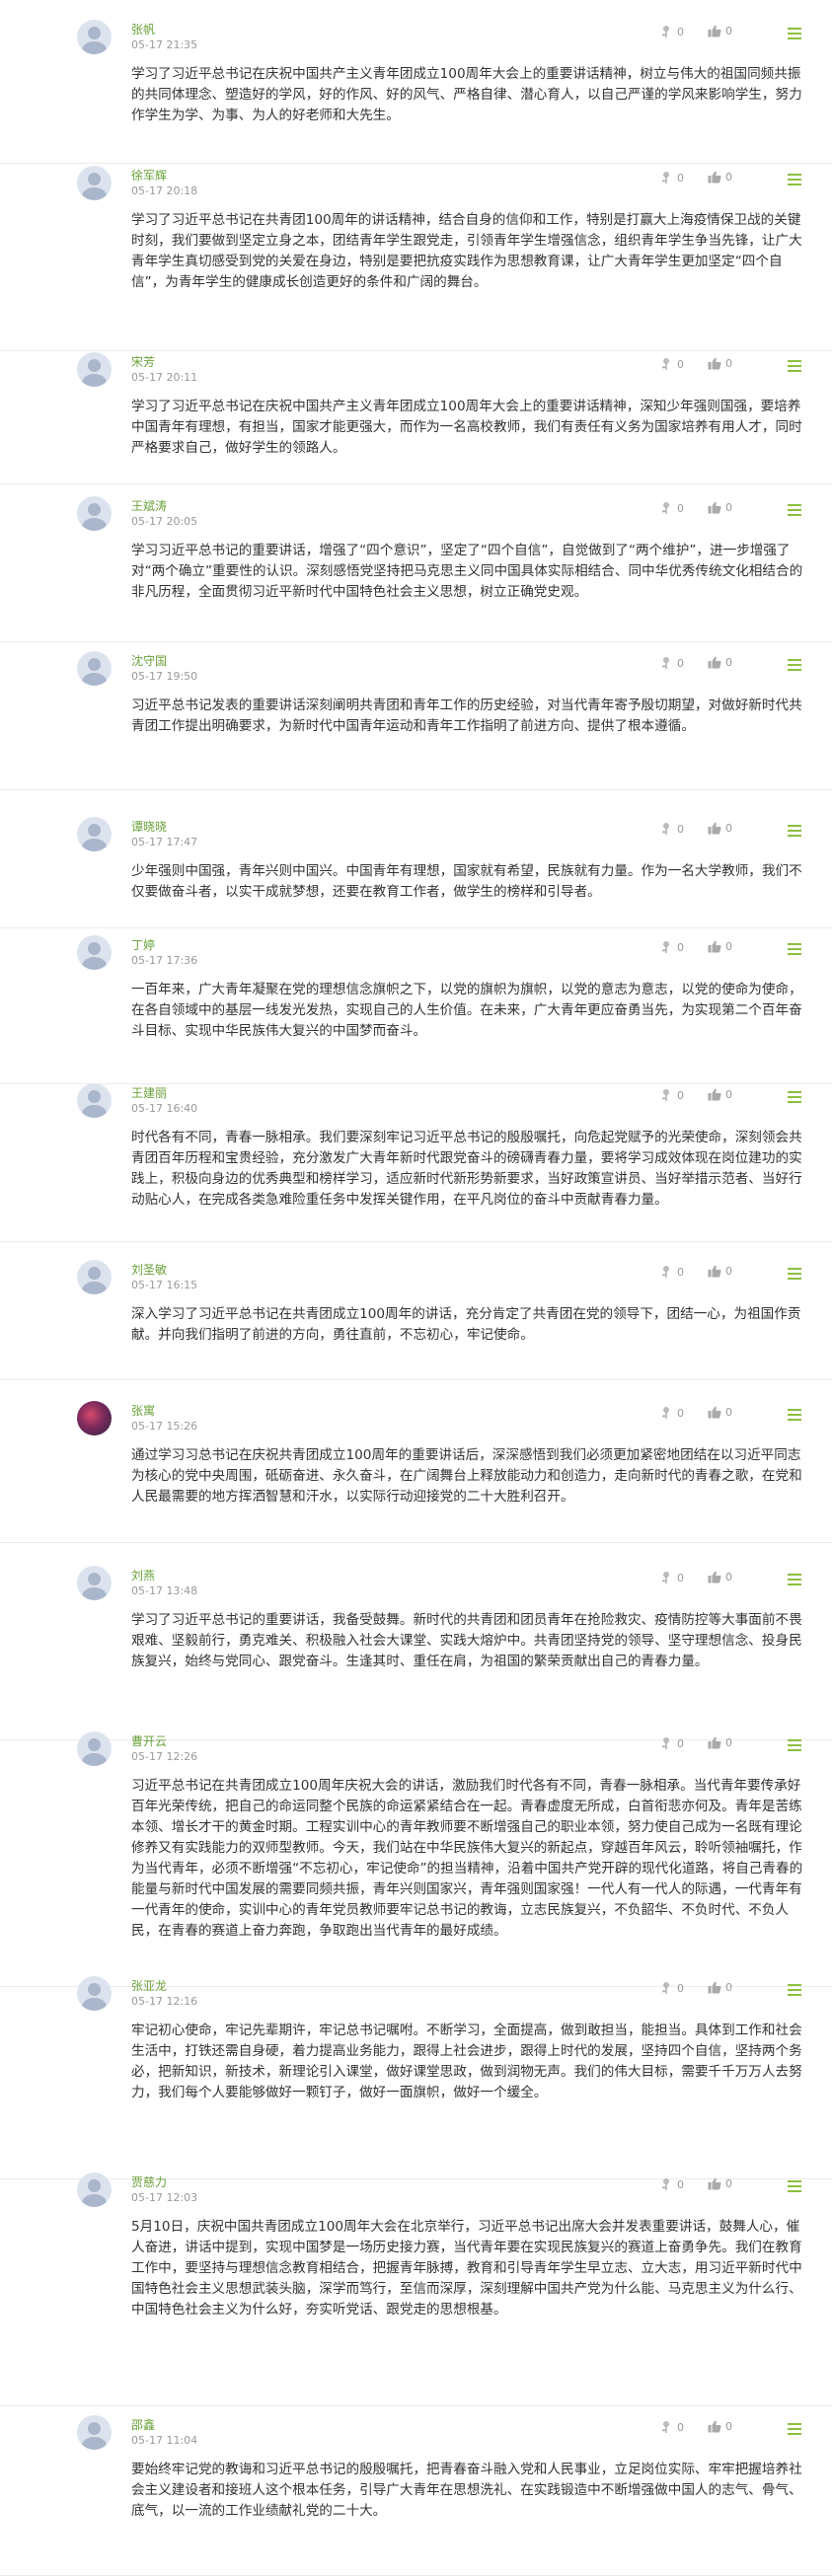  Describe the element at coordinates (143, 29) in the screenshot. I see `comment-author: 张帆` at that location.